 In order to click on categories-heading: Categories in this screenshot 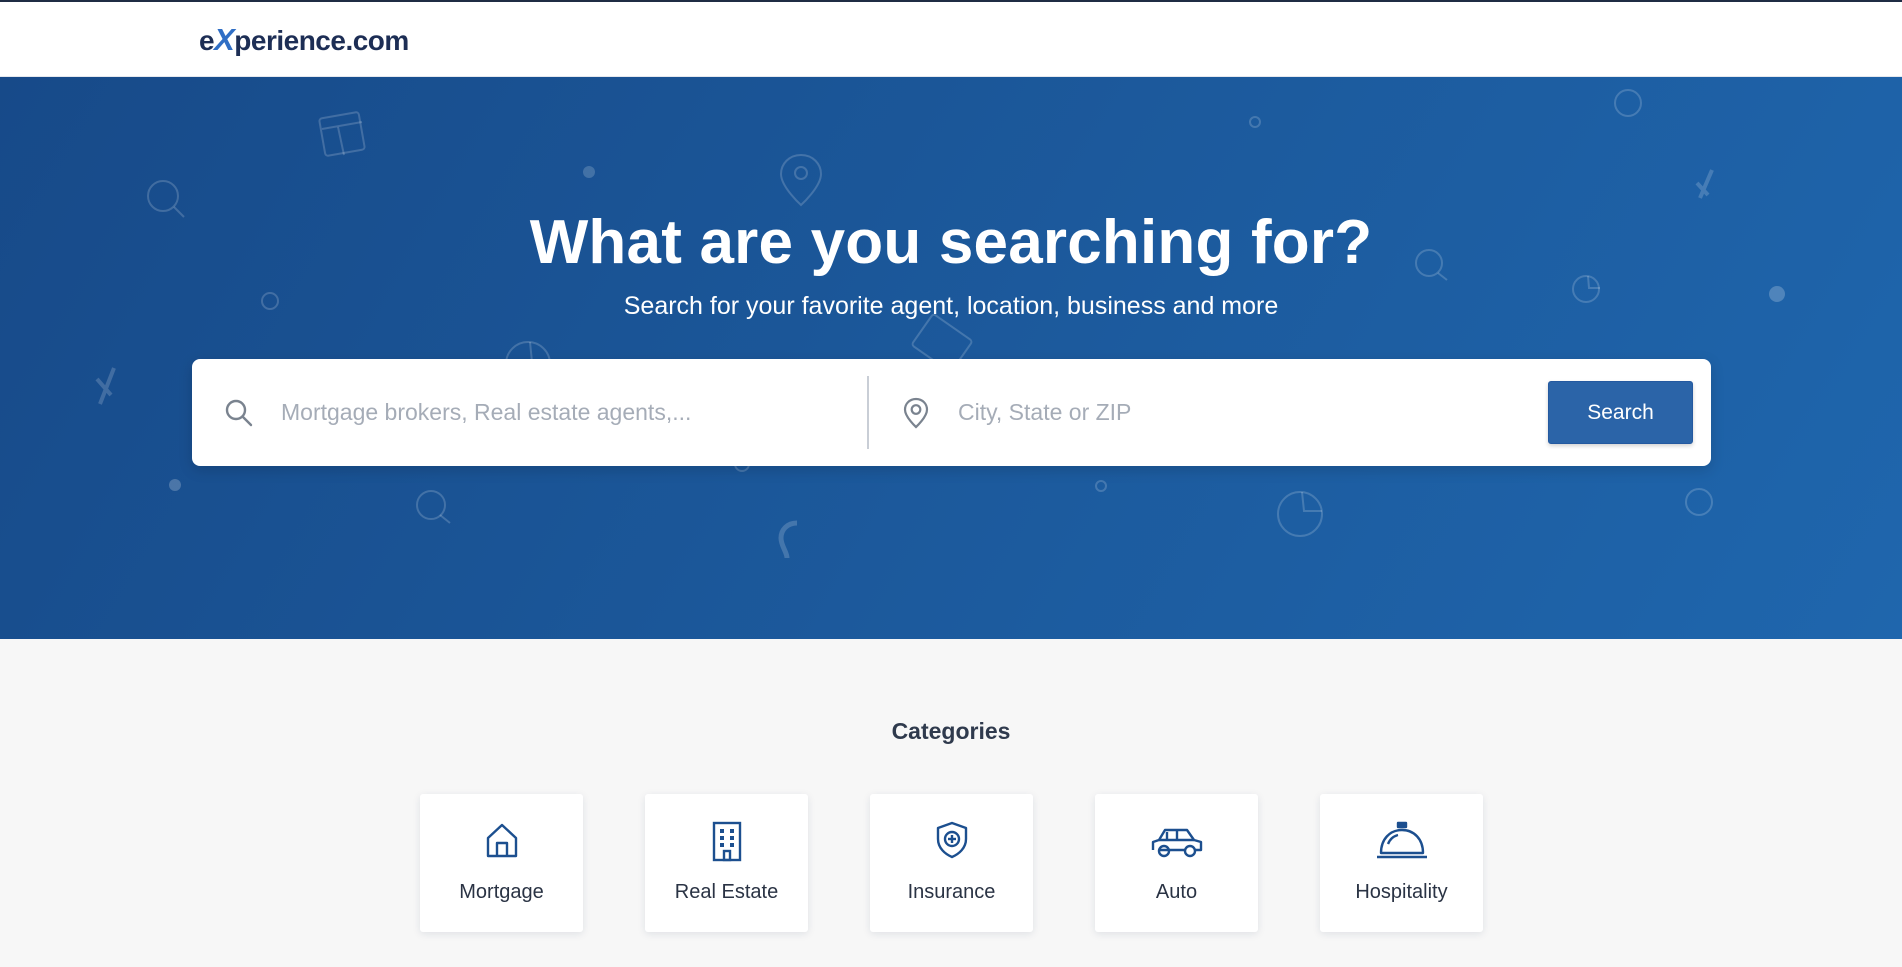, I will do `click(951, 731)`.